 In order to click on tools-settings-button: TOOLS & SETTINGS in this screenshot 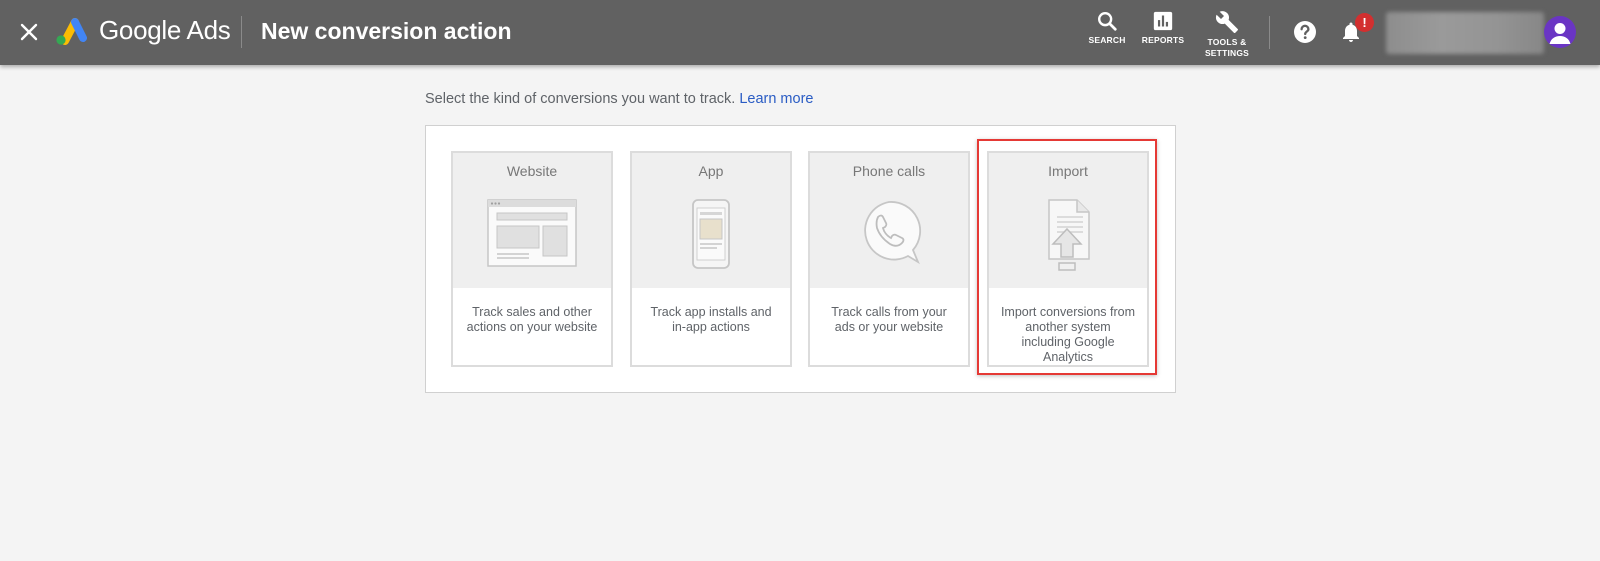, I will do `click(1227, 34)`.